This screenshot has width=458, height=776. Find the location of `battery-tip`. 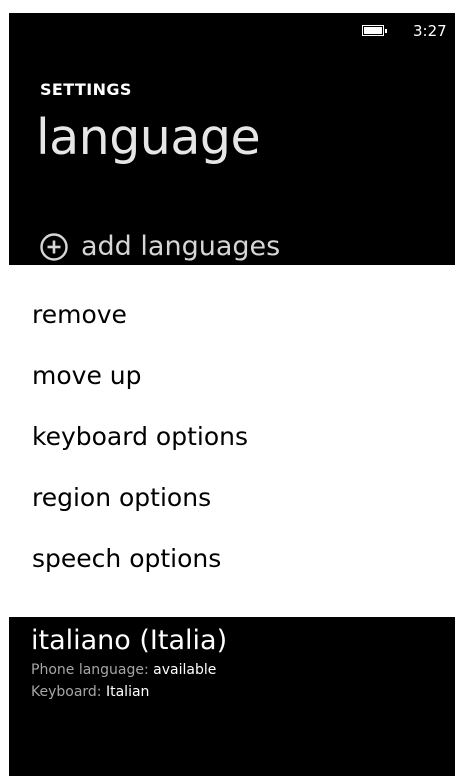

battery-tip is located at coordinates (386, 31).